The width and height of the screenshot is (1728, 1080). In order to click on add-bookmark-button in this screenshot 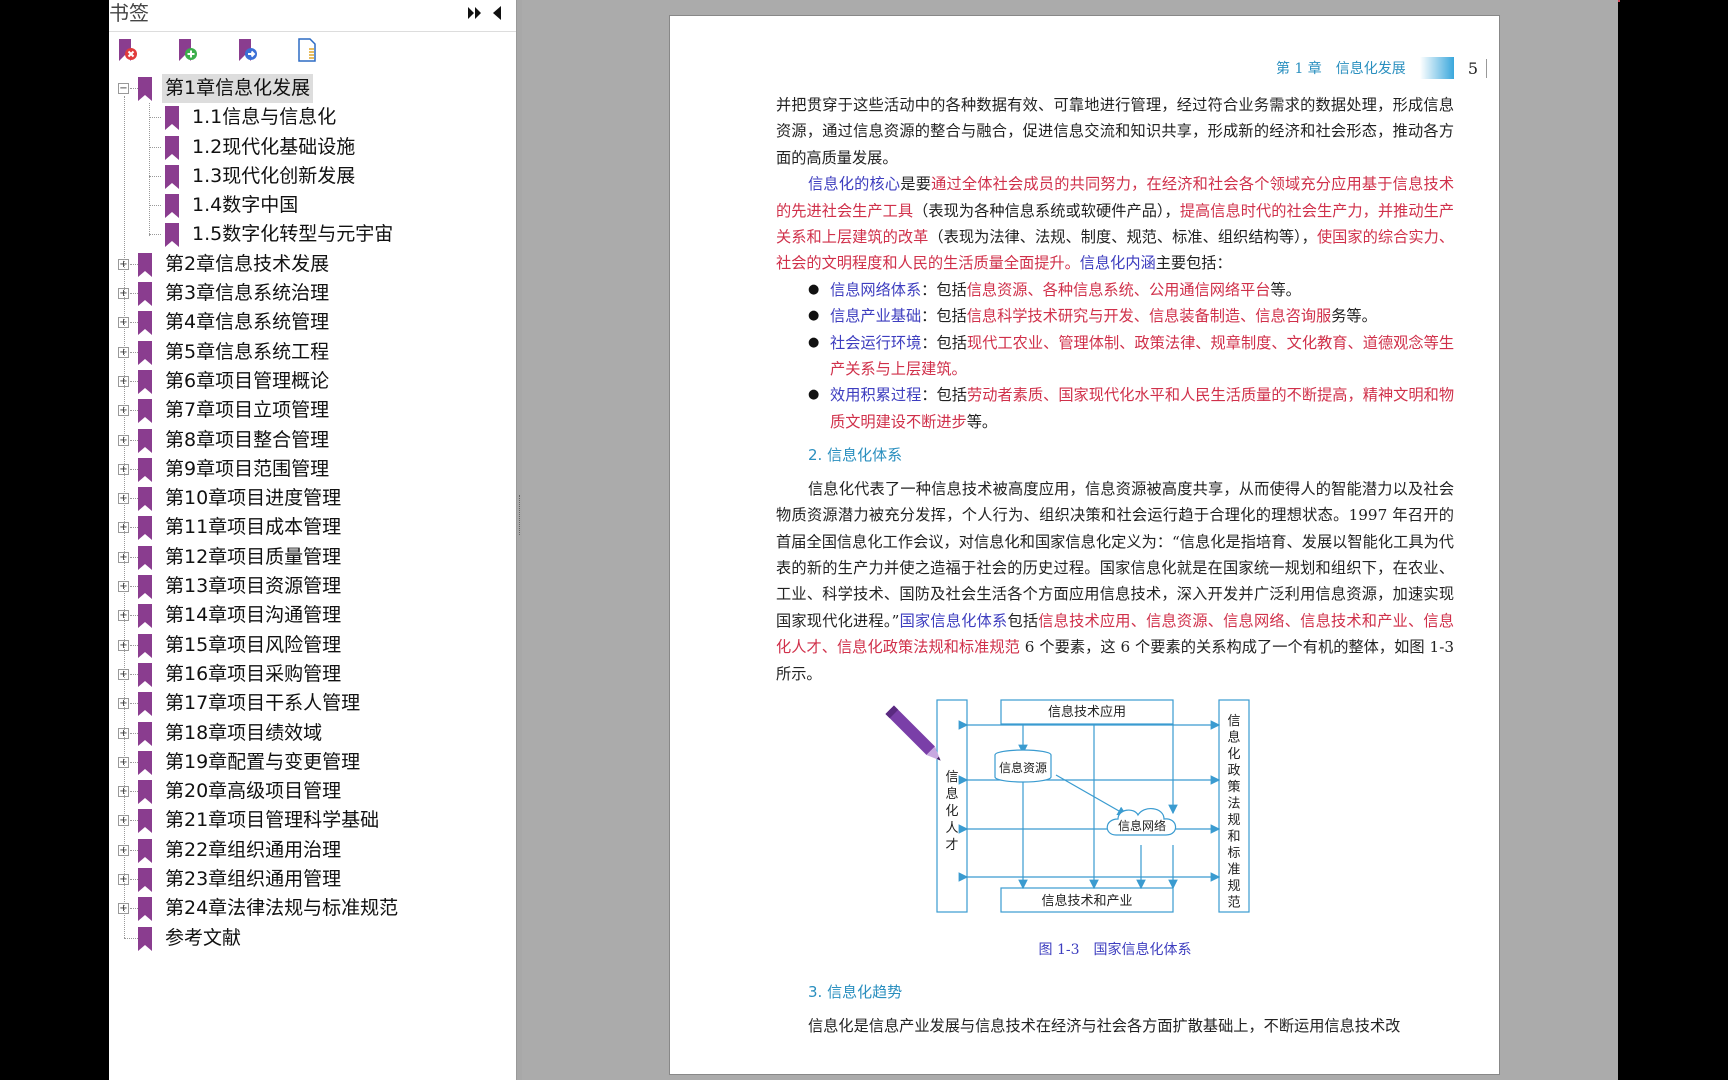, I will do `click(187, 52)`.